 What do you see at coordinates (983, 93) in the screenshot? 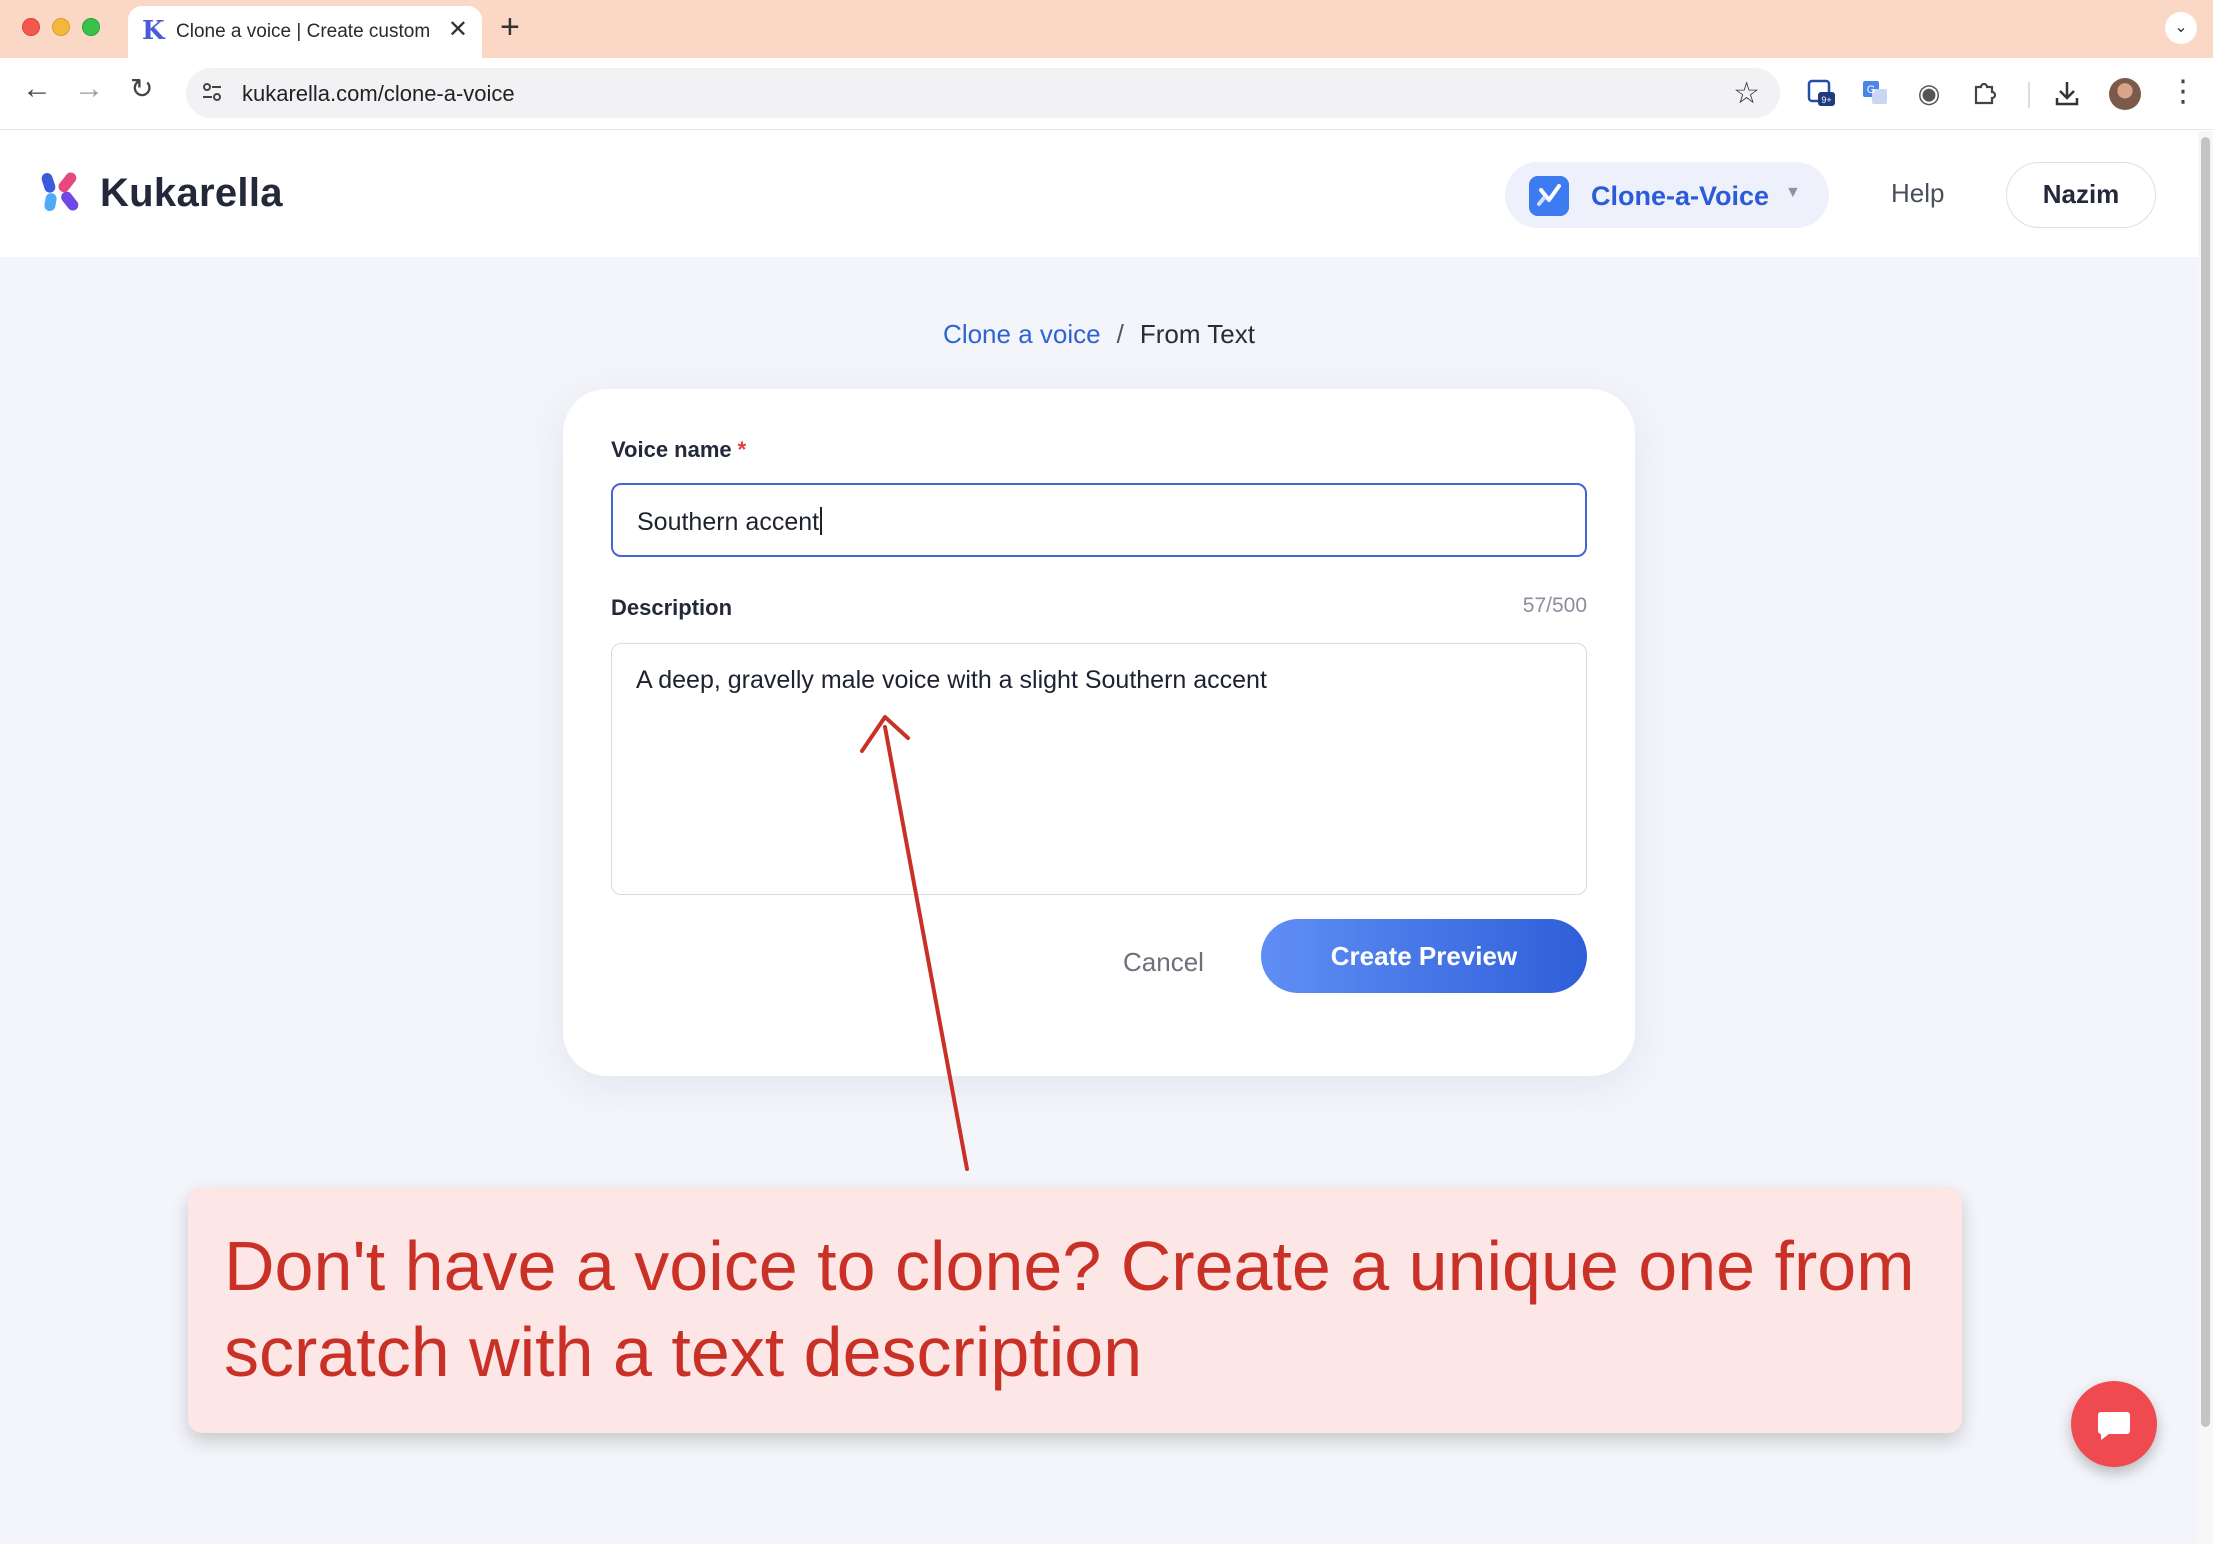
I see `address-bar: kukarella.com/clone-a-voice ☆` at bounding box center [983, 93].